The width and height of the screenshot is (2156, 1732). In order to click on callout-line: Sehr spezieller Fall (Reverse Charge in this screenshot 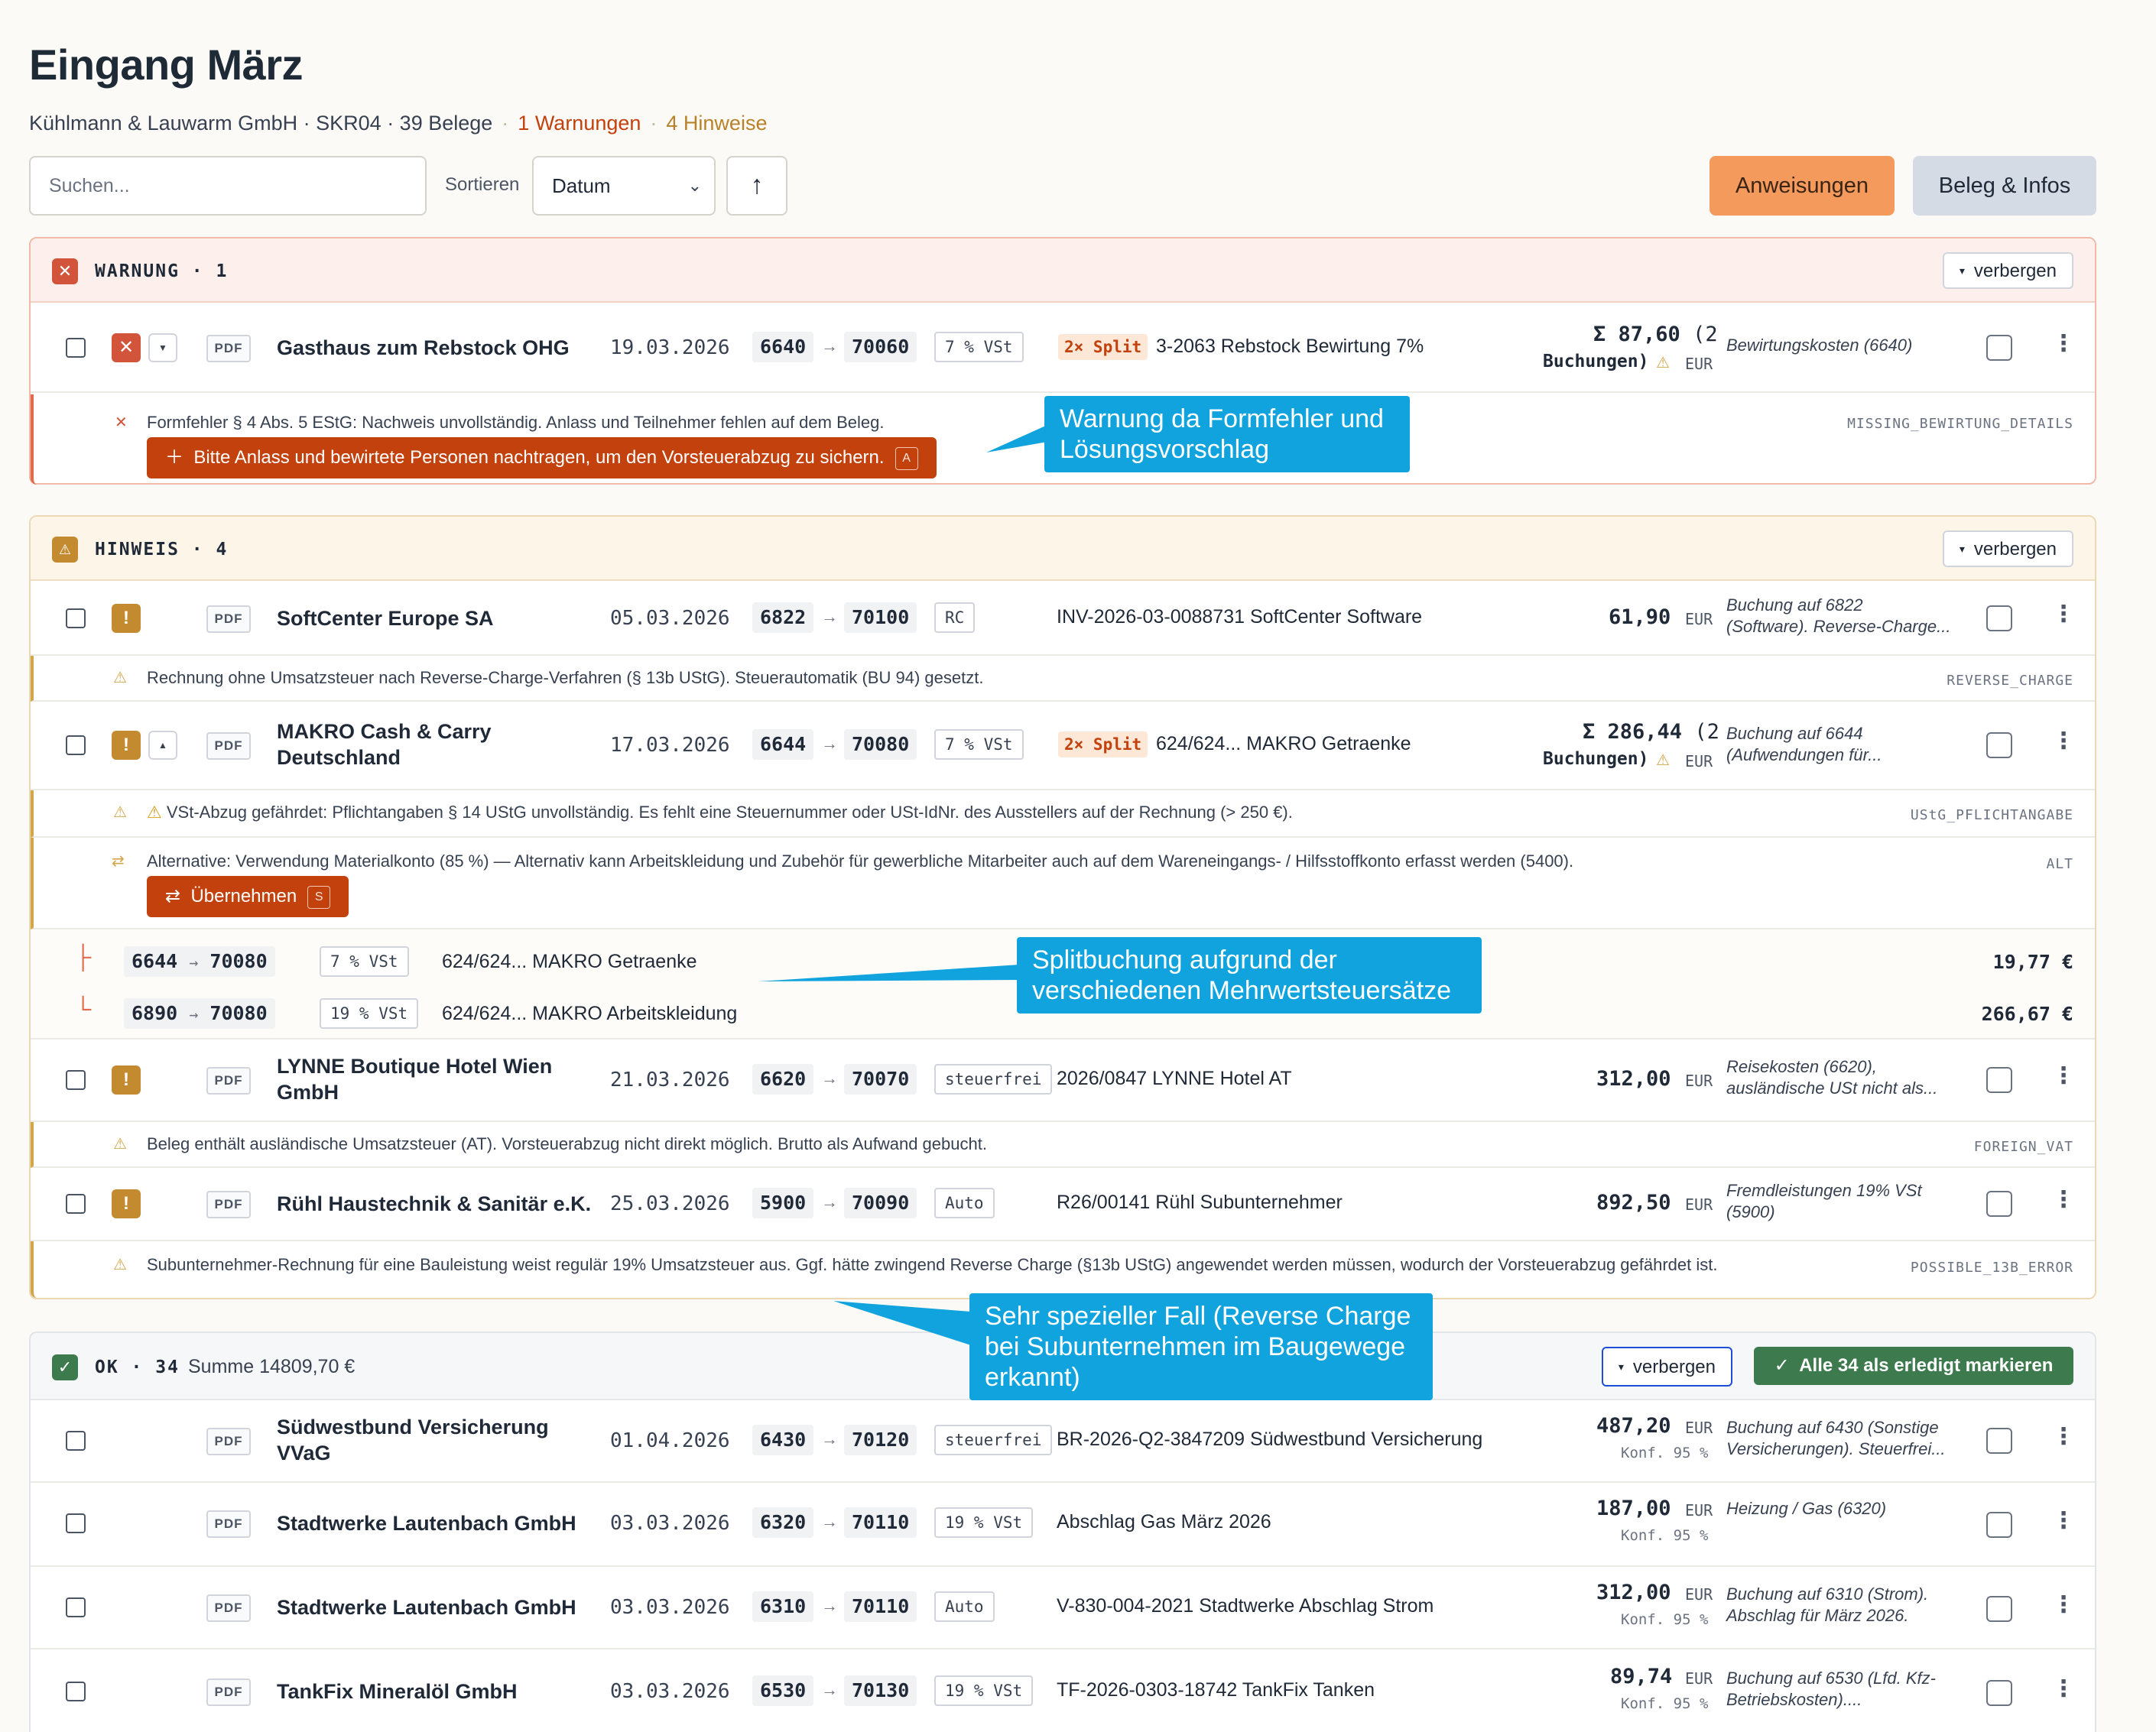, I will do `click(1198, 1316)`.